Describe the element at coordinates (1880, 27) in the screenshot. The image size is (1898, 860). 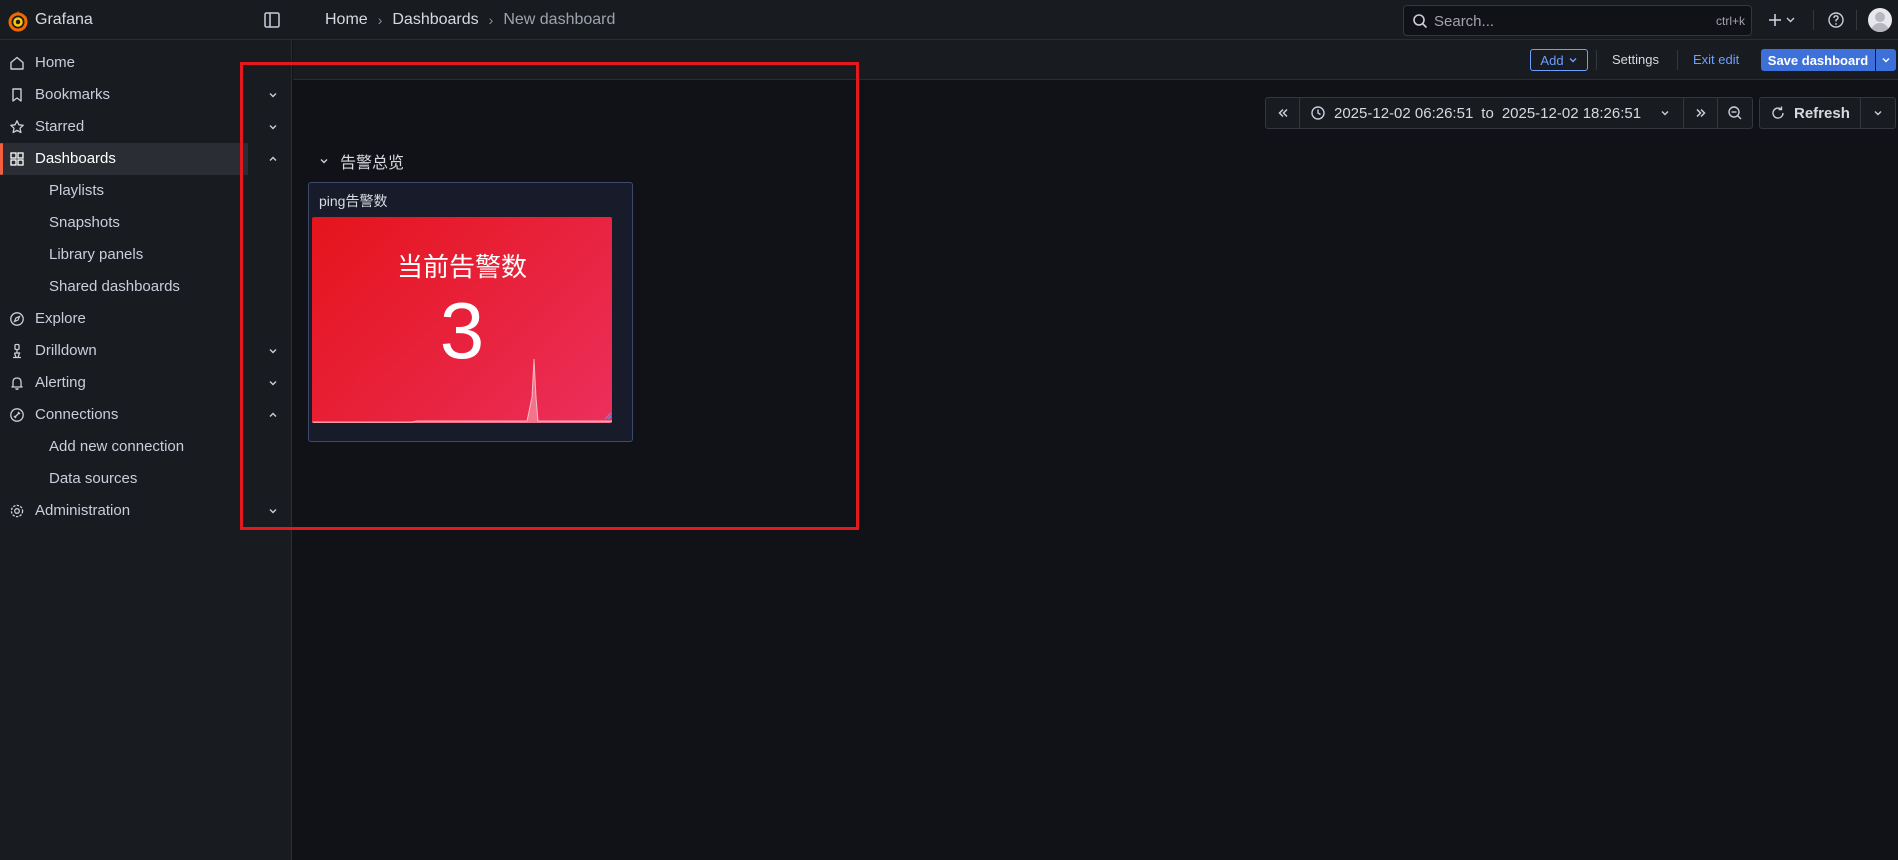
I see `avatar-body` at that location.